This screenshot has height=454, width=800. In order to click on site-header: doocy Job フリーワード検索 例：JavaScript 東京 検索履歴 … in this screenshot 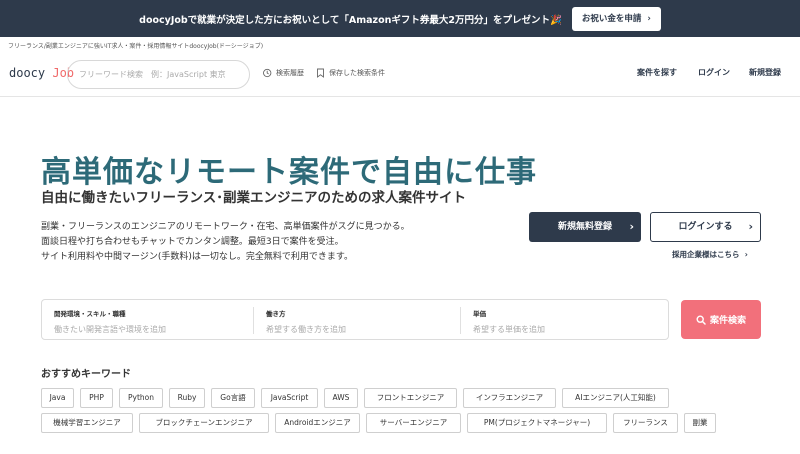, I will do `click(400, 75)`.